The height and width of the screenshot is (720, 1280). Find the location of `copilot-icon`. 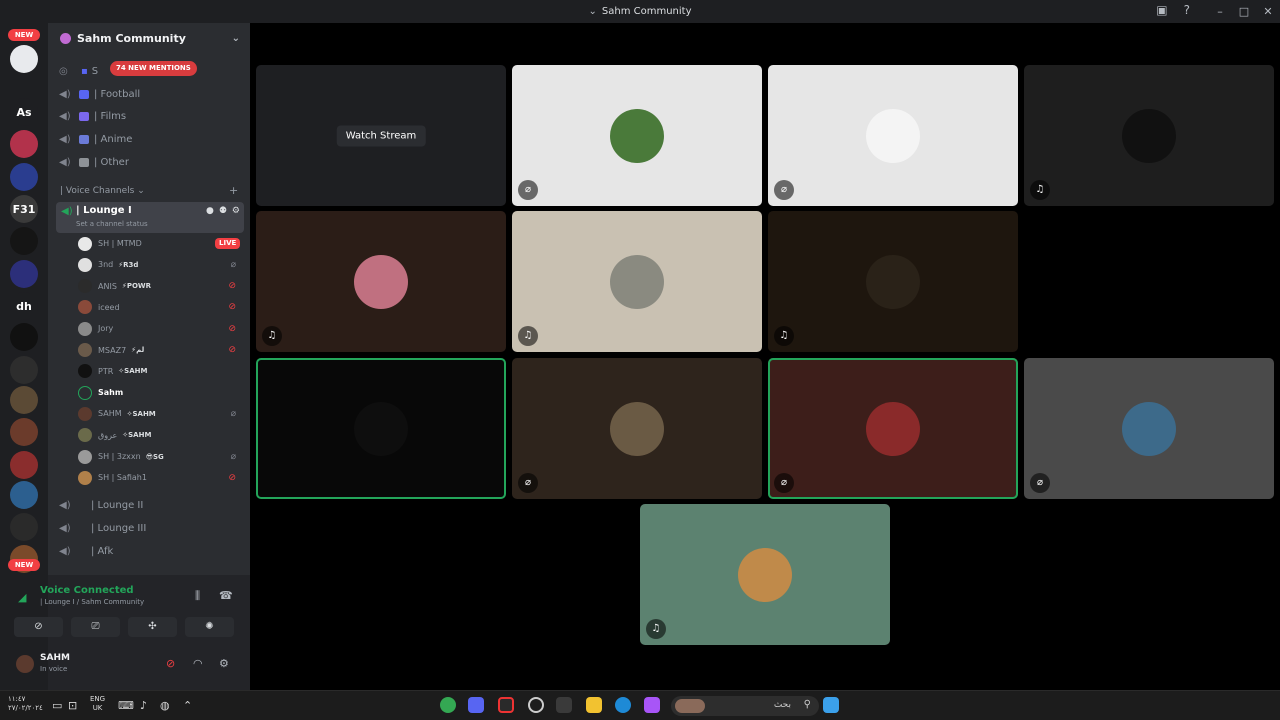

copilot-icon is located at coordinates (652, 705).